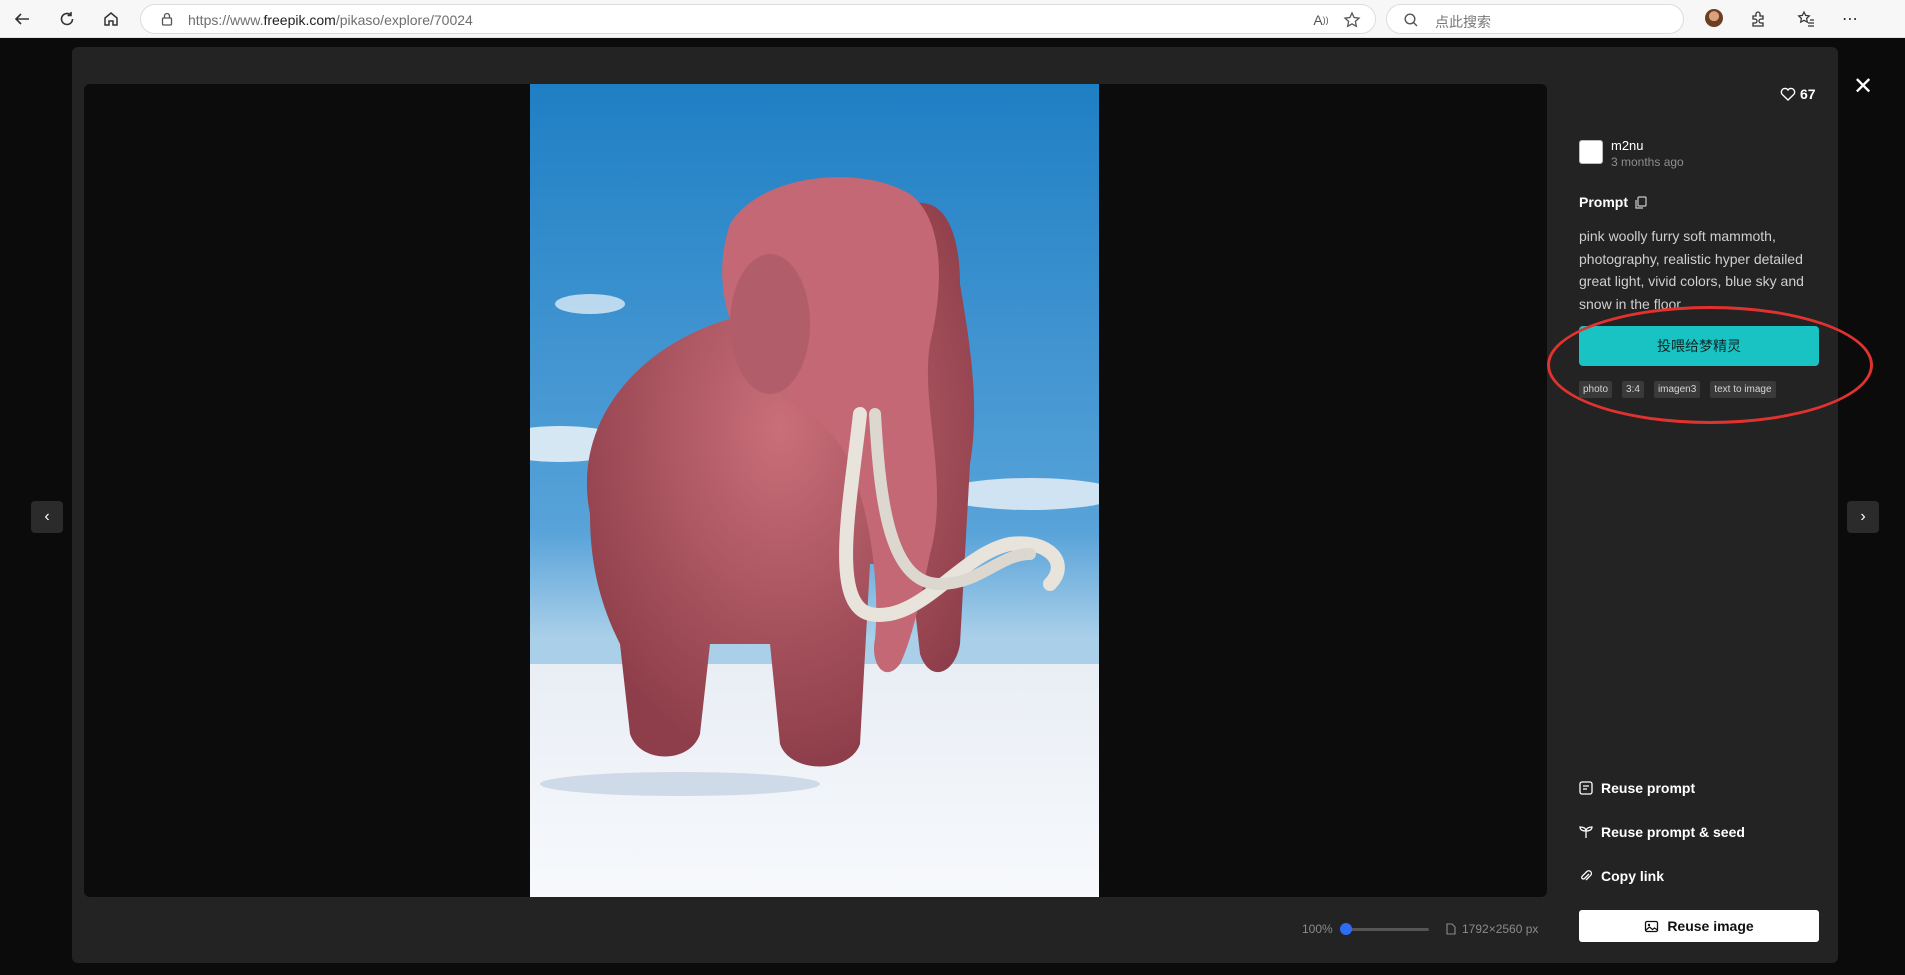 The height and width of the screenshot is (975, 1905). Describe the element at coordinates (1863, 517) in the screenshot. I see `next-arrow-icon: ›` at that location.